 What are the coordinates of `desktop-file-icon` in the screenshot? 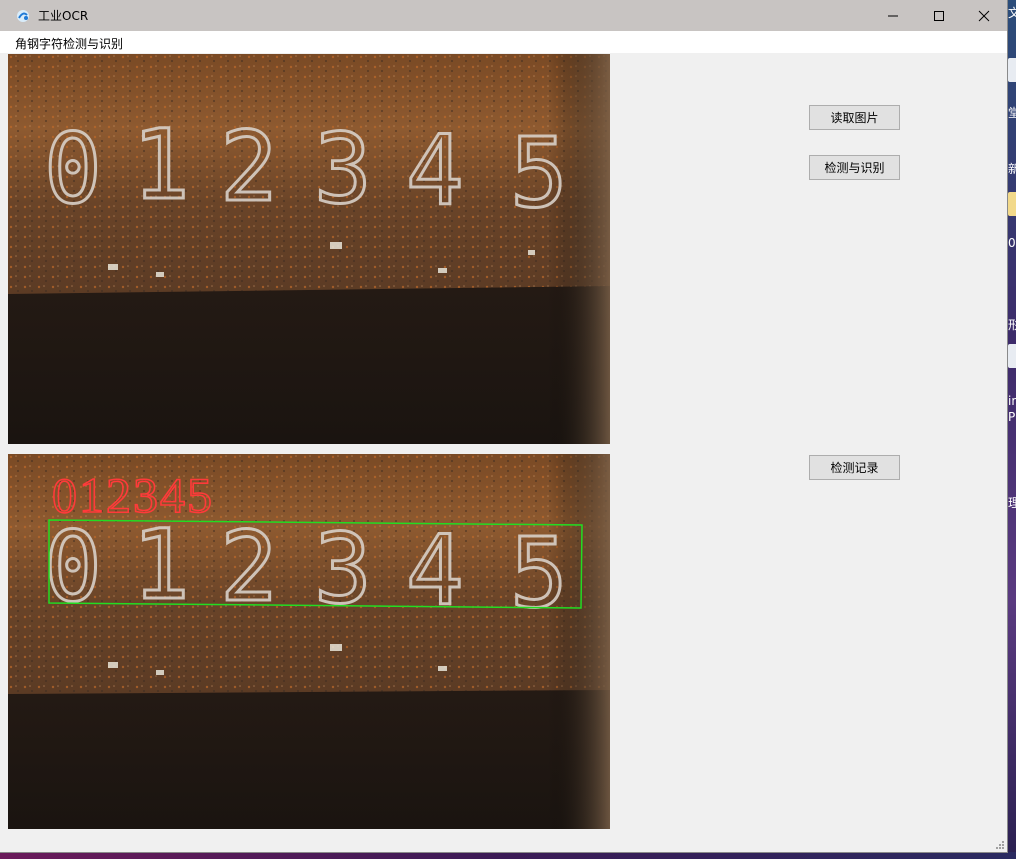 It's located at (1012, 70).